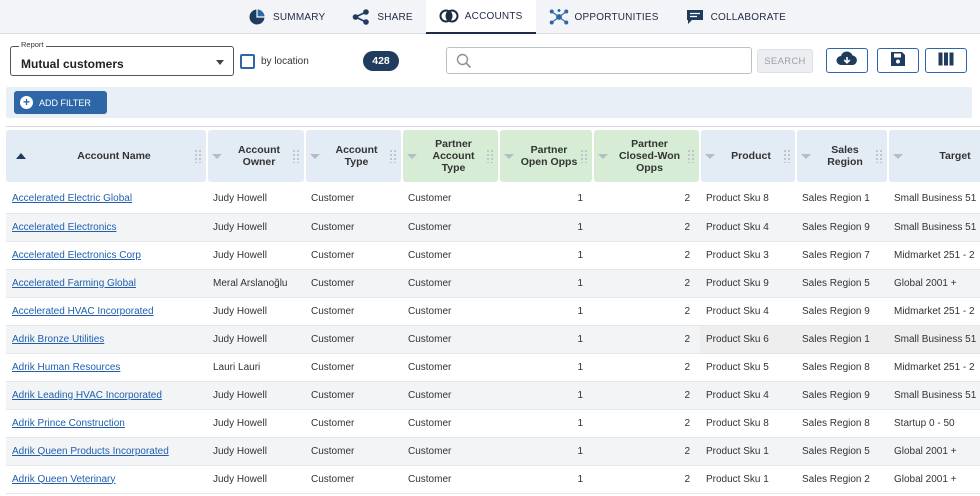 The image size is (980, 496). I want to click on cell-account-name: Accelerated HVAC Incorporated, so click(106, 311).